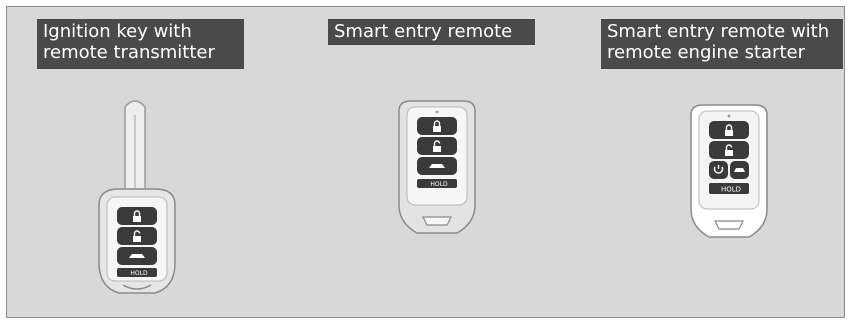 The width and height of the screenshot is (851, 324). I want to click on smart-entry-illustration: HOLD, so click(437, 167).